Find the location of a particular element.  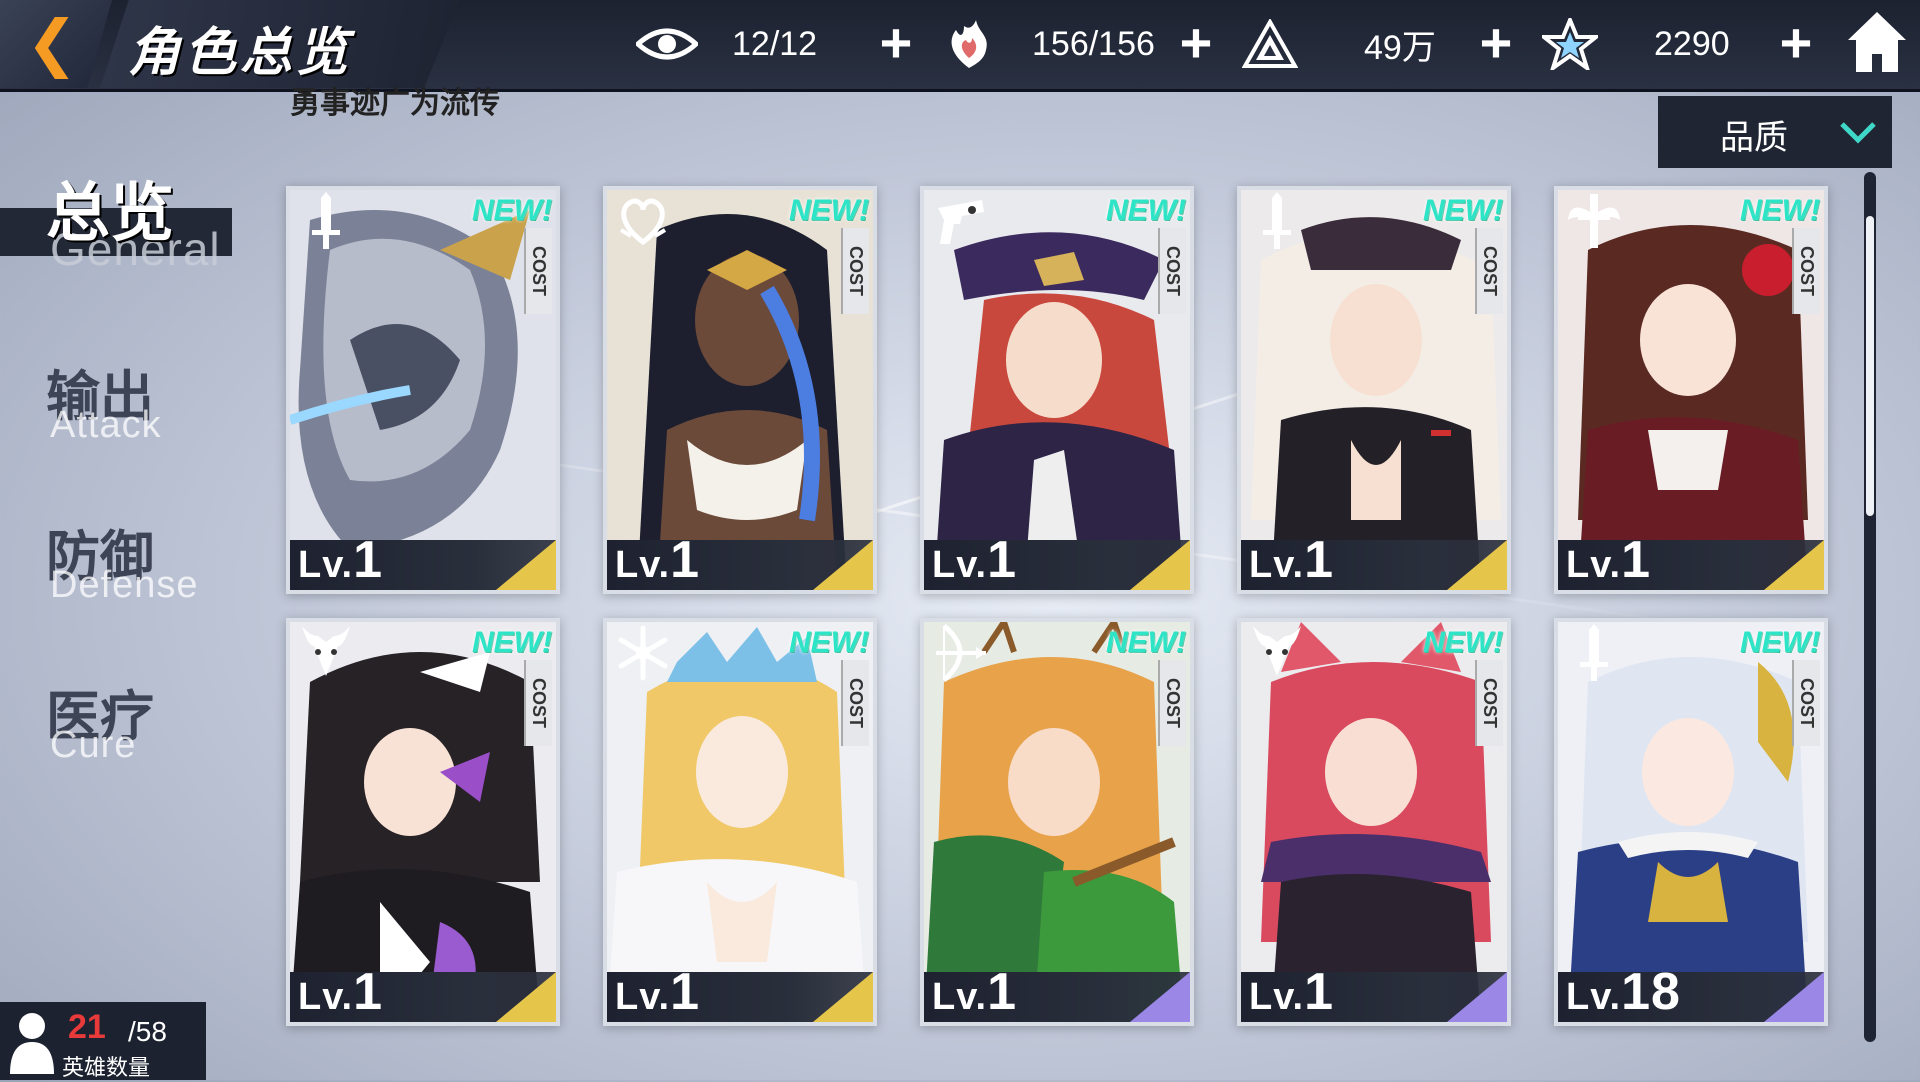

dropdown-label: 品质 is located at coordinates (1754, 138).